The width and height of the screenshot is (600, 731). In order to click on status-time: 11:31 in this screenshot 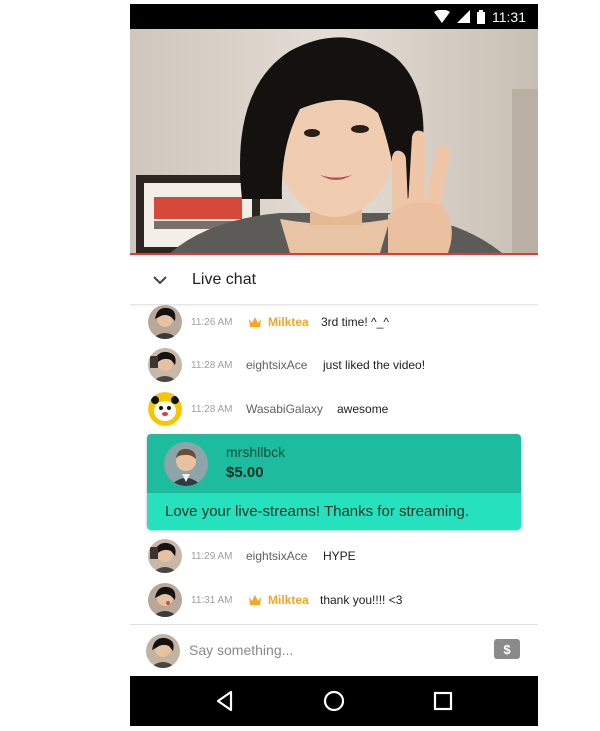, I will do `click(509, 16)`.